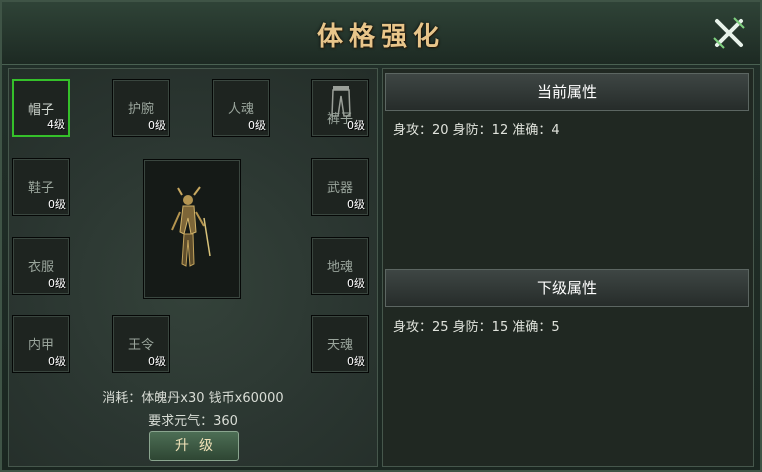 This screenshot has width=762, height=472. I want to click on slot-name: 内甲, so click(40, 345).